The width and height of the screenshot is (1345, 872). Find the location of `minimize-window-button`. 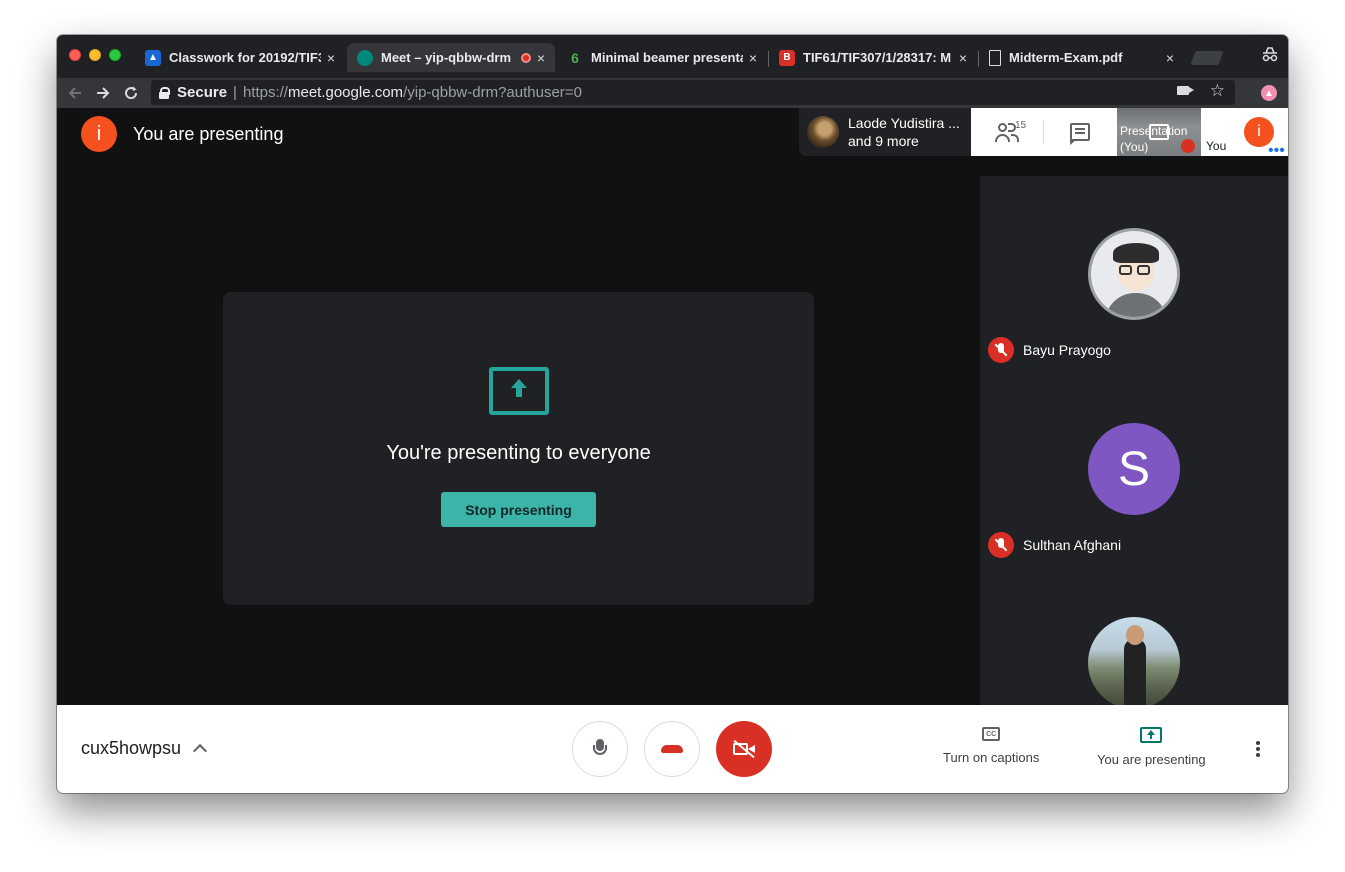

minimize-window-button is located at coordinates (95, 55).